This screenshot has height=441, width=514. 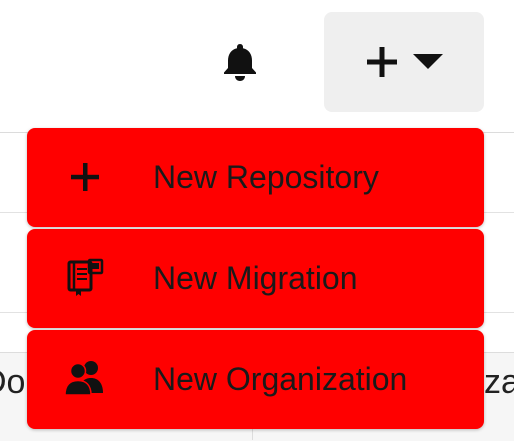 I want to click on bell-icon, so click(x=240, y=62).